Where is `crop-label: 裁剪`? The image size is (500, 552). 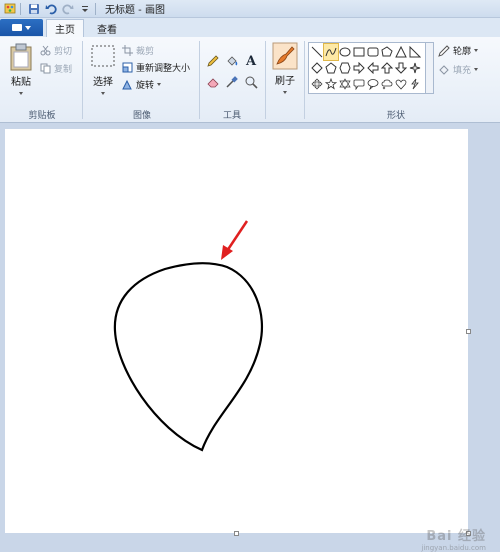
crop-label: 裁剪 is located at coordinates (145, 52).